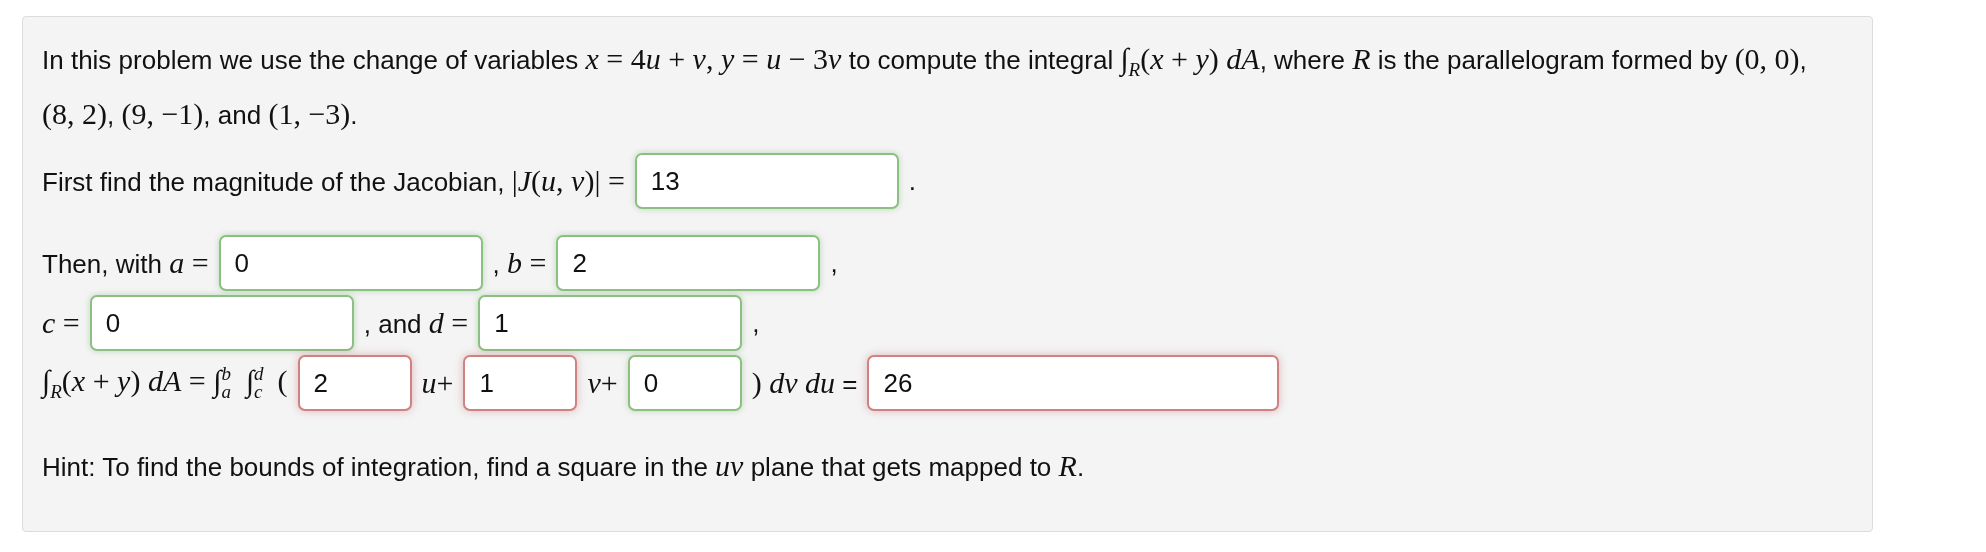 This screenshot has width=1986, height=552. What do you see at coordinates (912, 181) in the screenshot?
I see `problem-text: .` at bounding box center [912, 181].